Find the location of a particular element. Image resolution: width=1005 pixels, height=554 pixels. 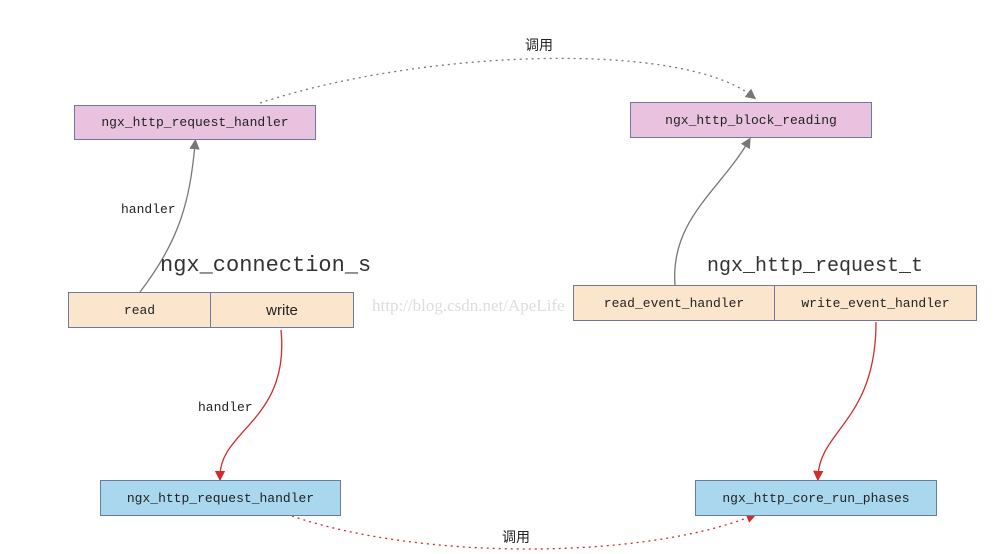

node-ngx-http-block-reading: ngx_http_block_reading is located at coordinates (751, 120).